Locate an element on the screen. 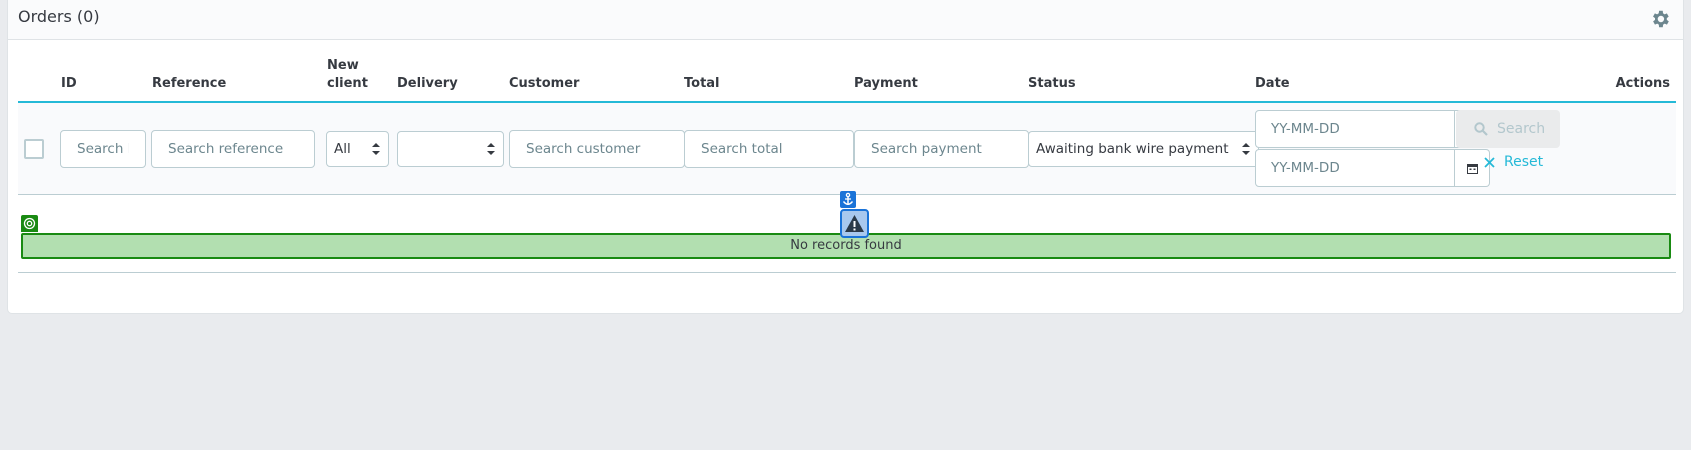 The image size is (1691, 450). column-header-payment: Payment is located at coordinates (886, 84).